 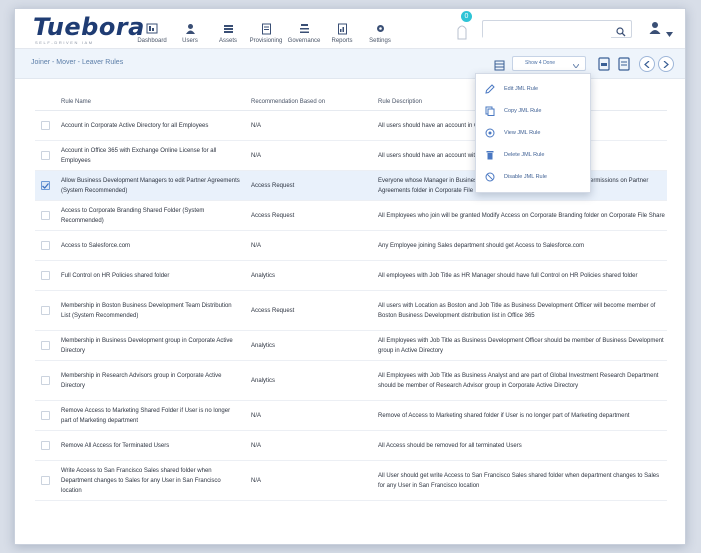 I want to click on menu-item-label: View JML Rule, so click(x=522, y=133).